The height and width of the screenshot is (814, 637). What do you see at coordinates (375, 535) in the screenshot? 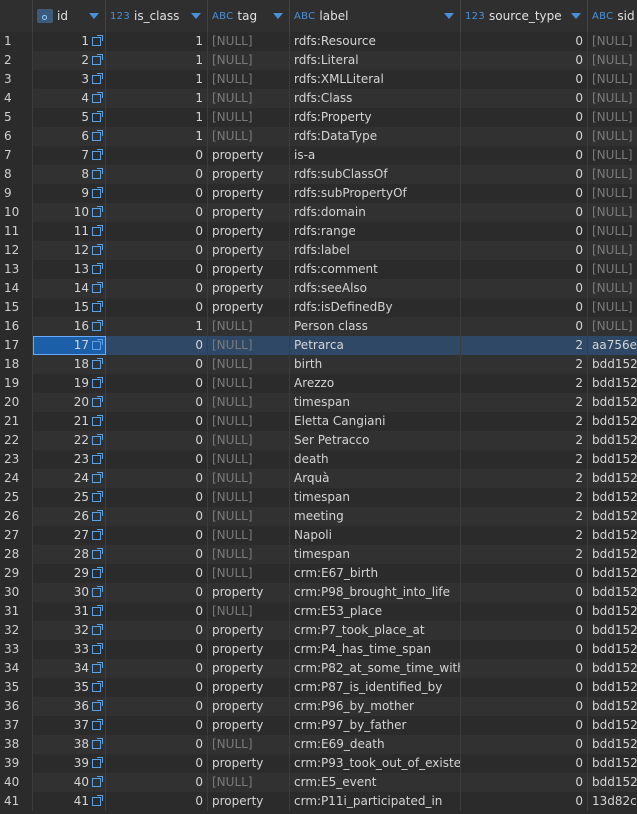
I see `cell-label: Napoli` at bounding box center [375, 535].